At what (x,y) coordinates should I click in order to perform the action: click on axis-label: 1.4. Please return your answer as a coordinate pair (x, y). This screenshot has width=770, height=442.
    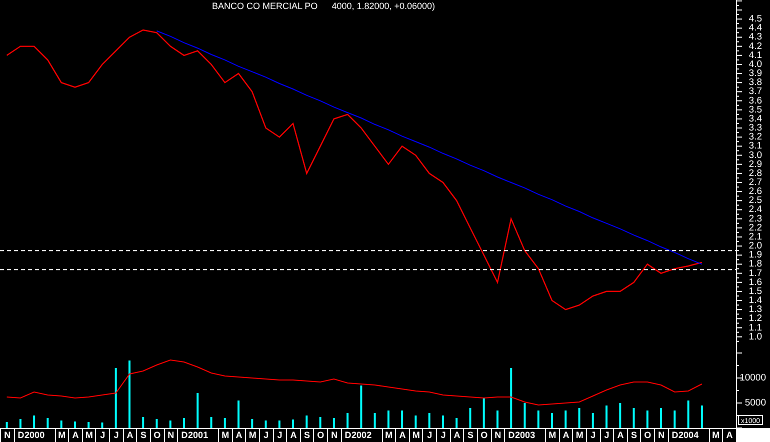
    Looking at the image, I should click on (755, 300).